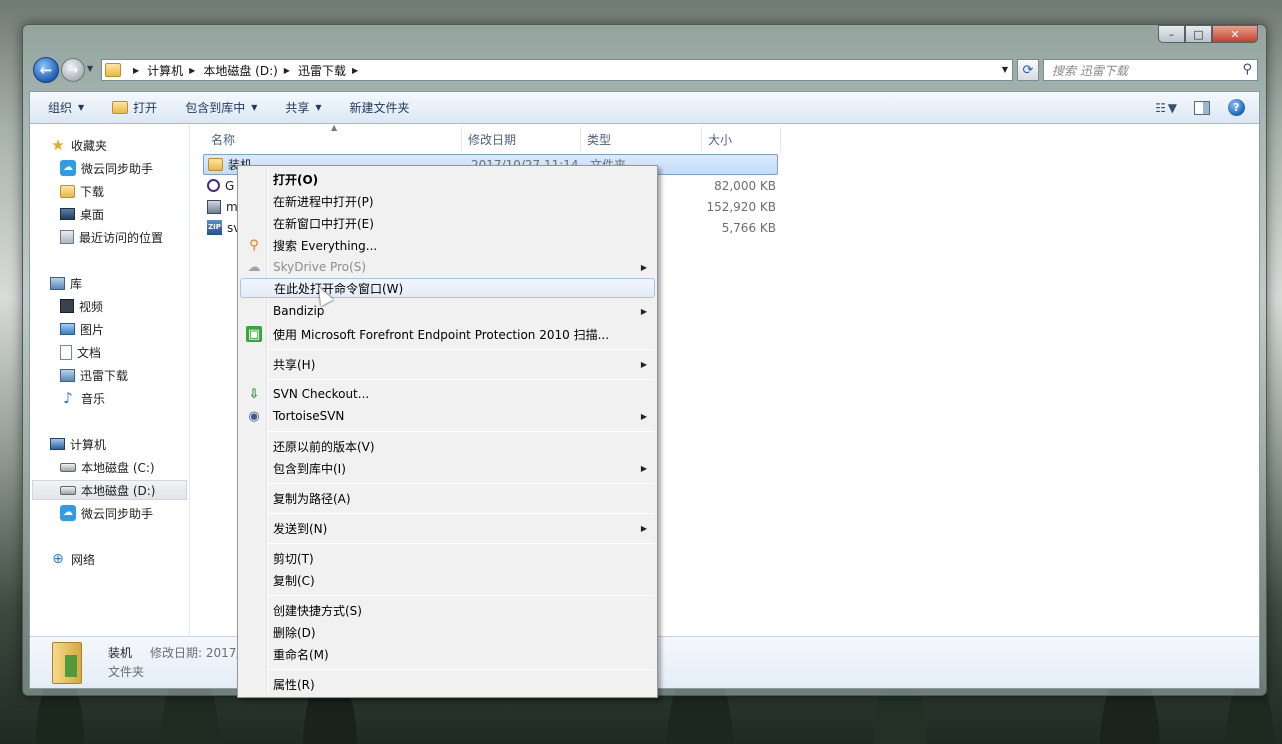  Describe the element at coordinates (447, 267) in the screenshot. I see `menu-item-skydrive: ☁ SkyDrive Pro(S) ▶` at that location.